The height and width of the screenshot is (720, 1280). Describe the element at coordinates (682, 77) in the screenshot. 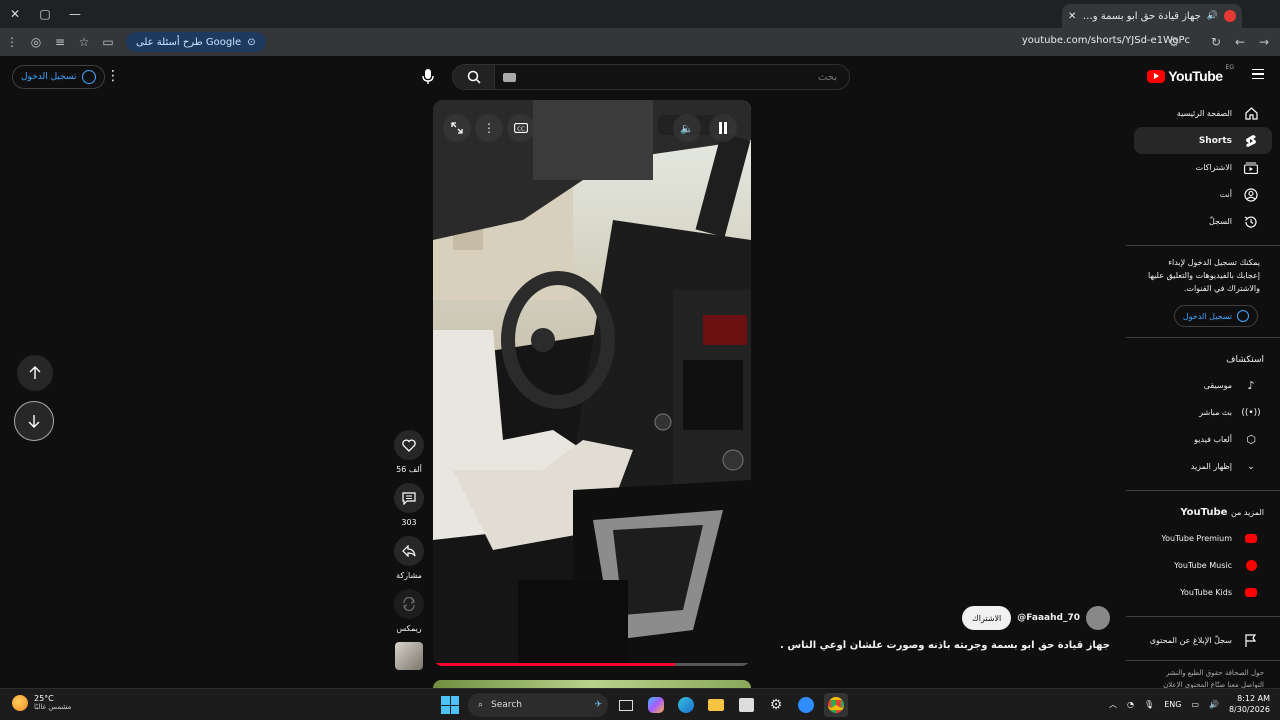

I see `search-input` at that location.